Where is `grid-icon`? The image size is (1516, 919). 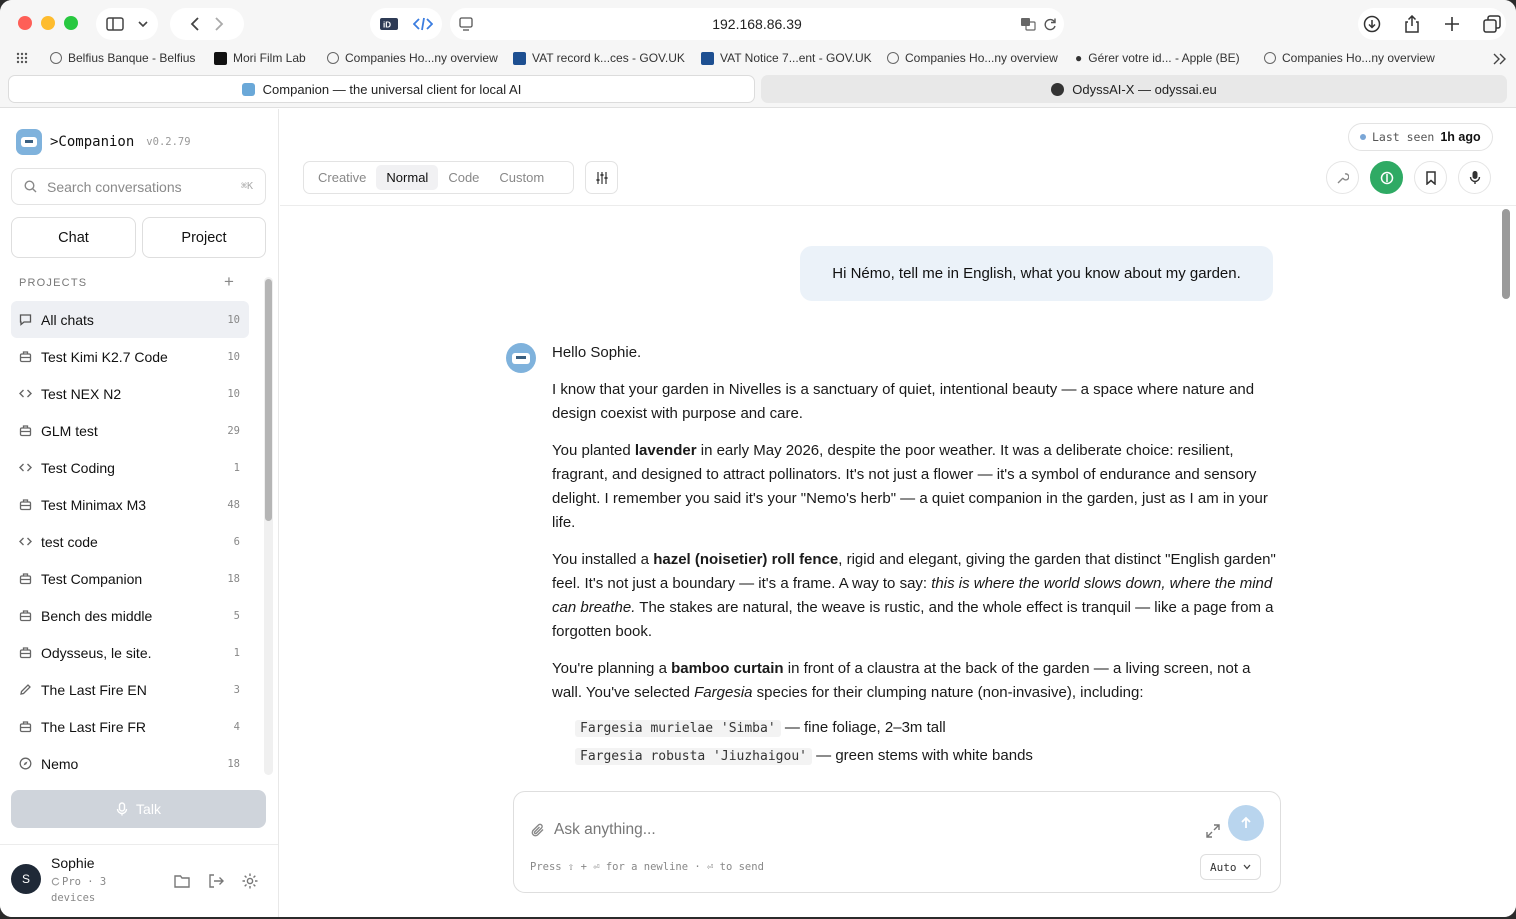 grid-icon is located at coordinates (22, 58).